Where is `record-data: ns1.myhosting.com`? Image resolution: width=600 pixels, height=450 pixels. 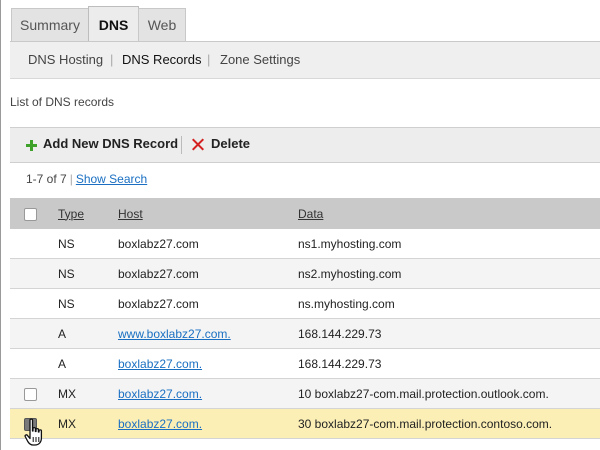
record-data: ns1.myhosting.com is located at coordinates (449, 244).